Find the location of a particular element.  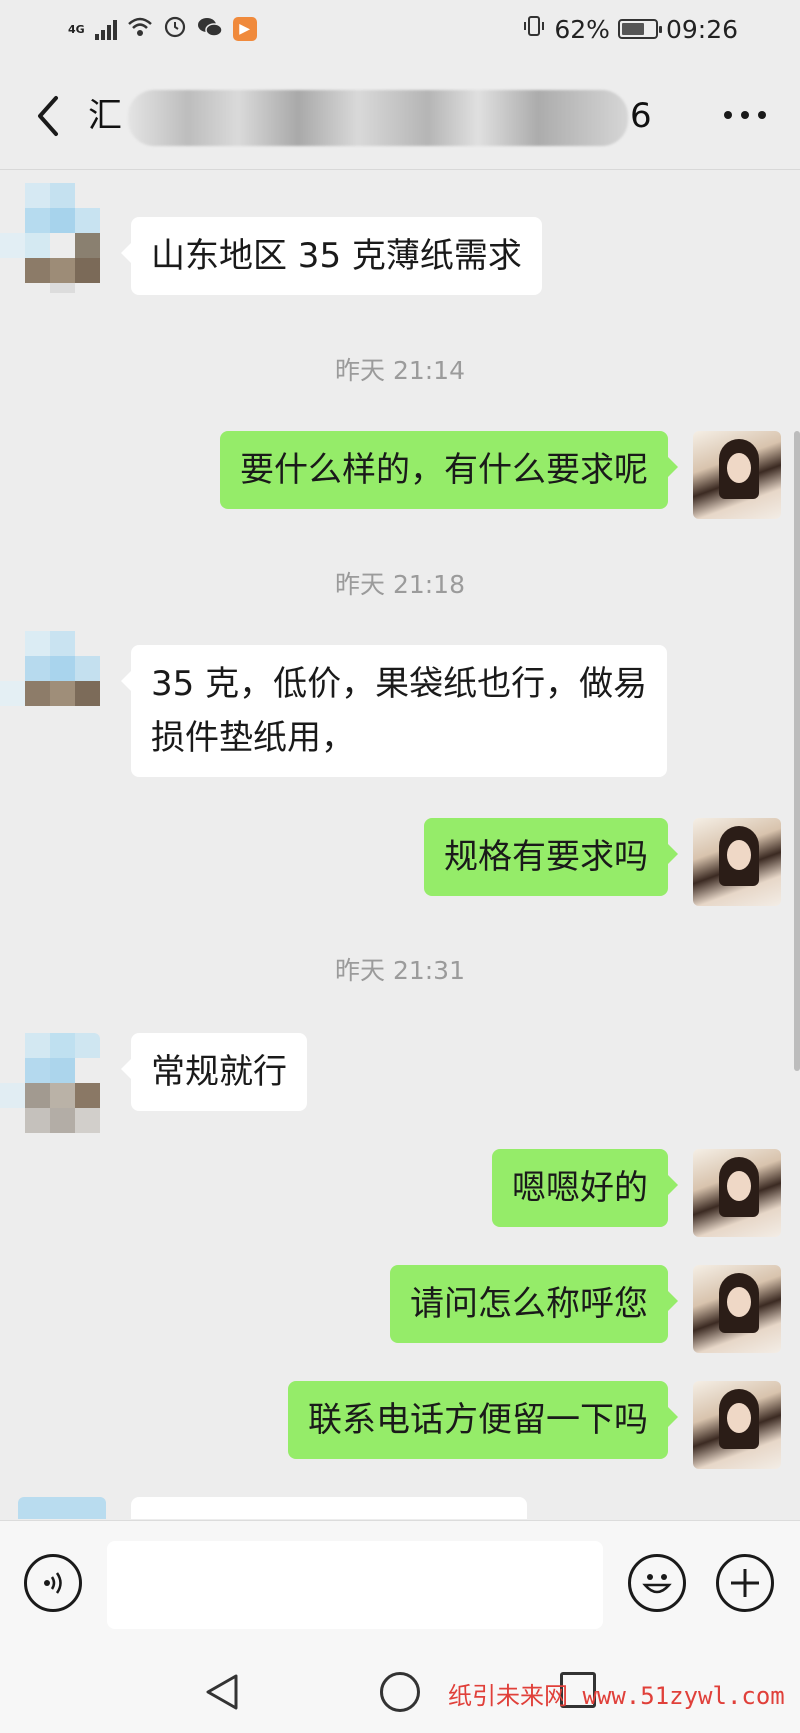

status-bar: 4G ▶ 62% 09:26 is located at coordinates (400, 31).